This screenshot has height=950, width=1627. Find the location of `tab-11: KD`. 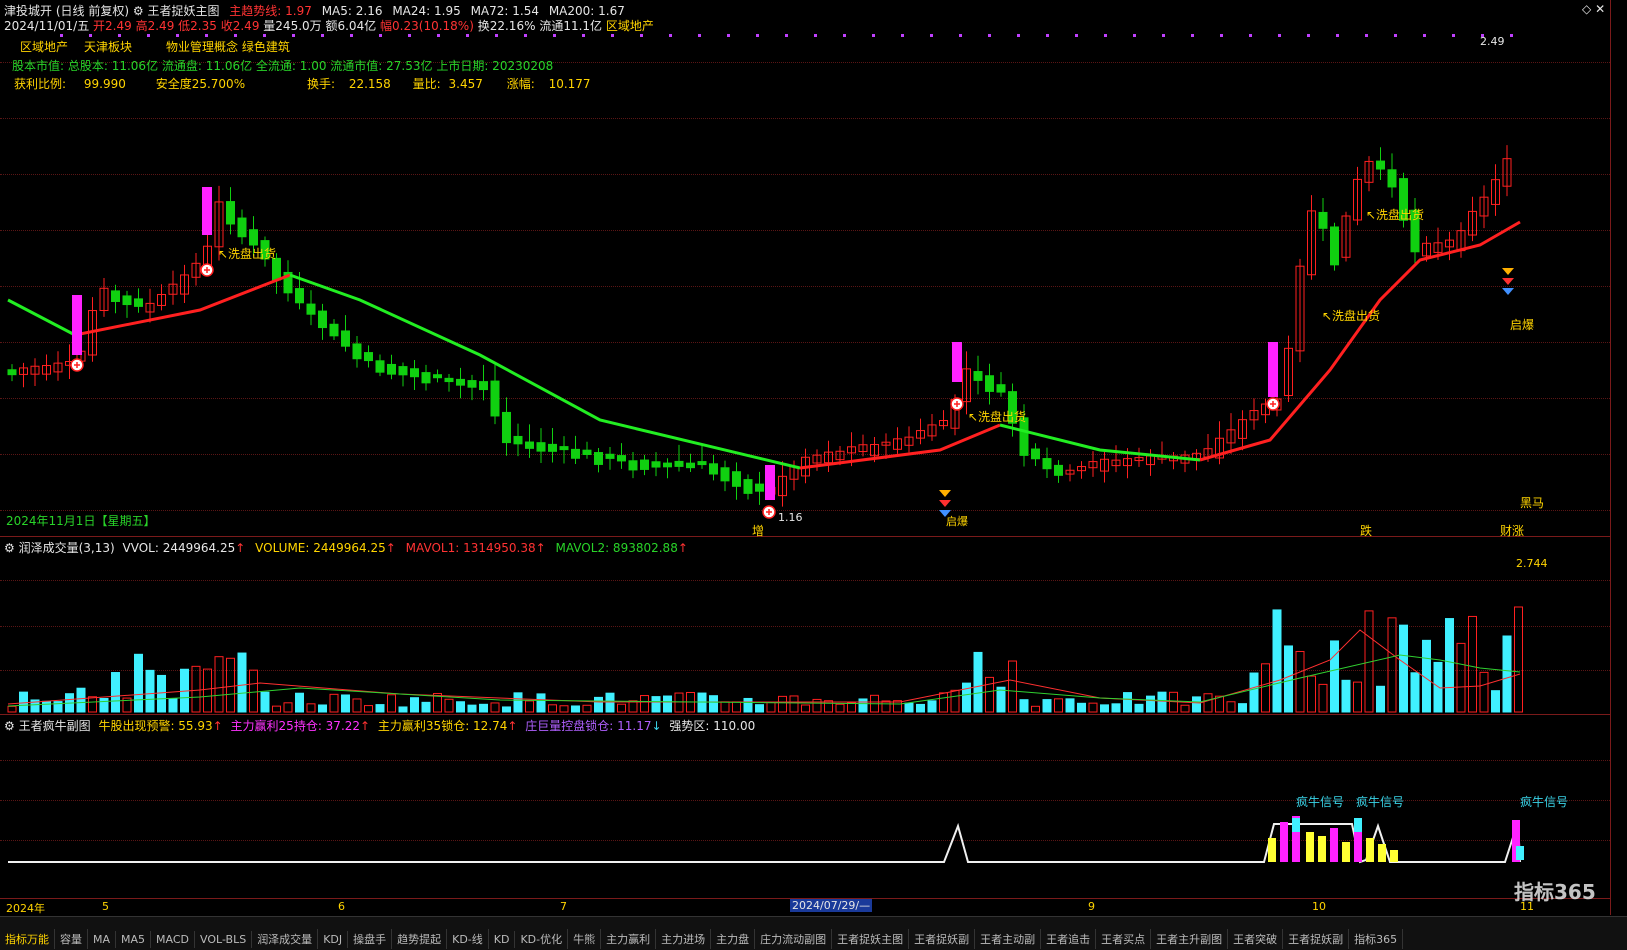

tab-11: KD is located at coordinates (502, 939).